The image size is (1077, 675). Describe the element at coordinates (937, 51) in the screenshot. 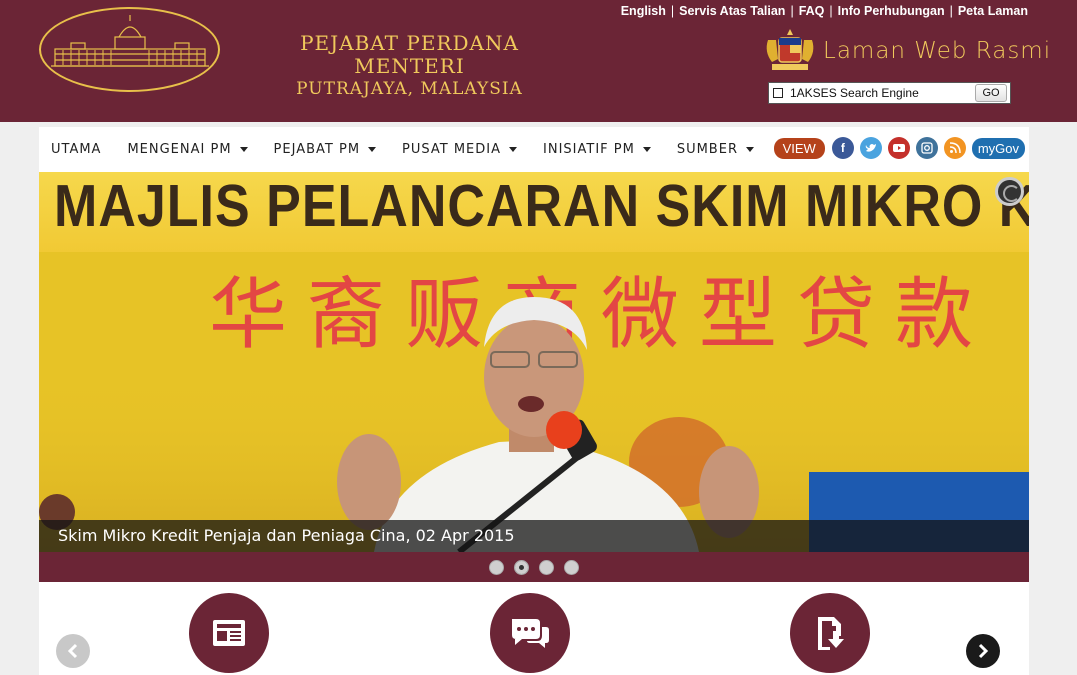

I see `laman-web-rasmi: Laman Web Rasmi` at that location.